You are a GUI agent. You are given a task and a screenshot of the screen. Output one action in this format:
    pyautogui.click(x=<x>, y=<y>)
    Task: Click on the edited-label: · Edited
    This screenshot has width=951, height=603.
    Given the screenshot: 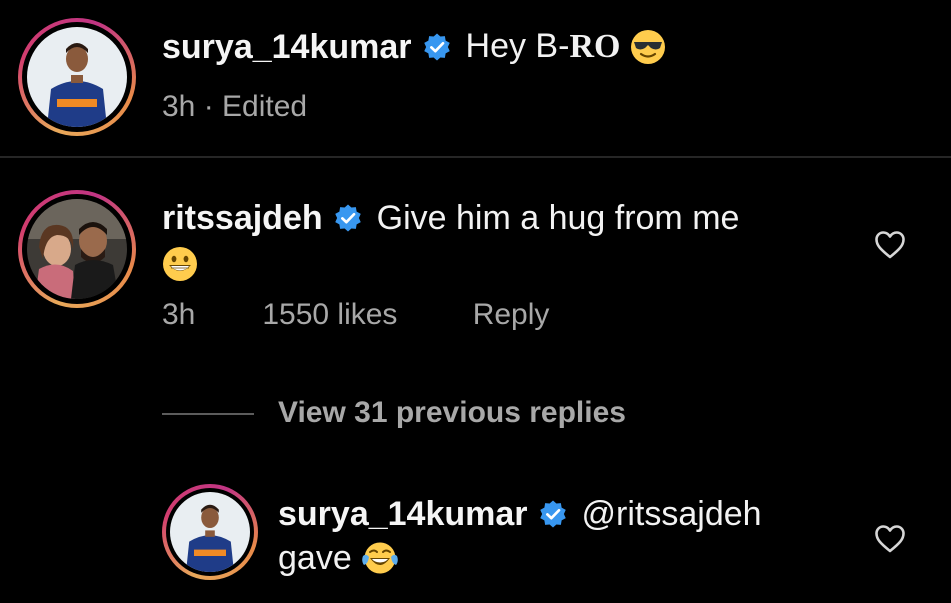 What is the action you would take?
    pyautogui.click(x=255, y=106)
    